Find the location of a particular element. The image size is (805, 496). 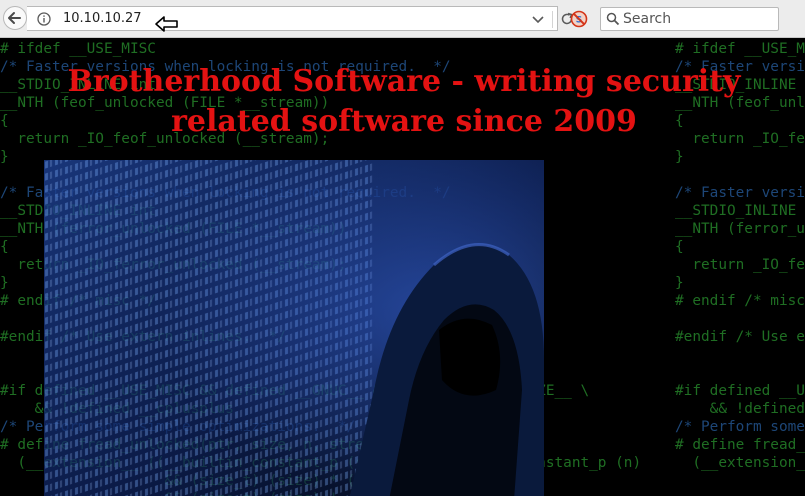

back-arrow-icon is located at coordinates (14, 18).